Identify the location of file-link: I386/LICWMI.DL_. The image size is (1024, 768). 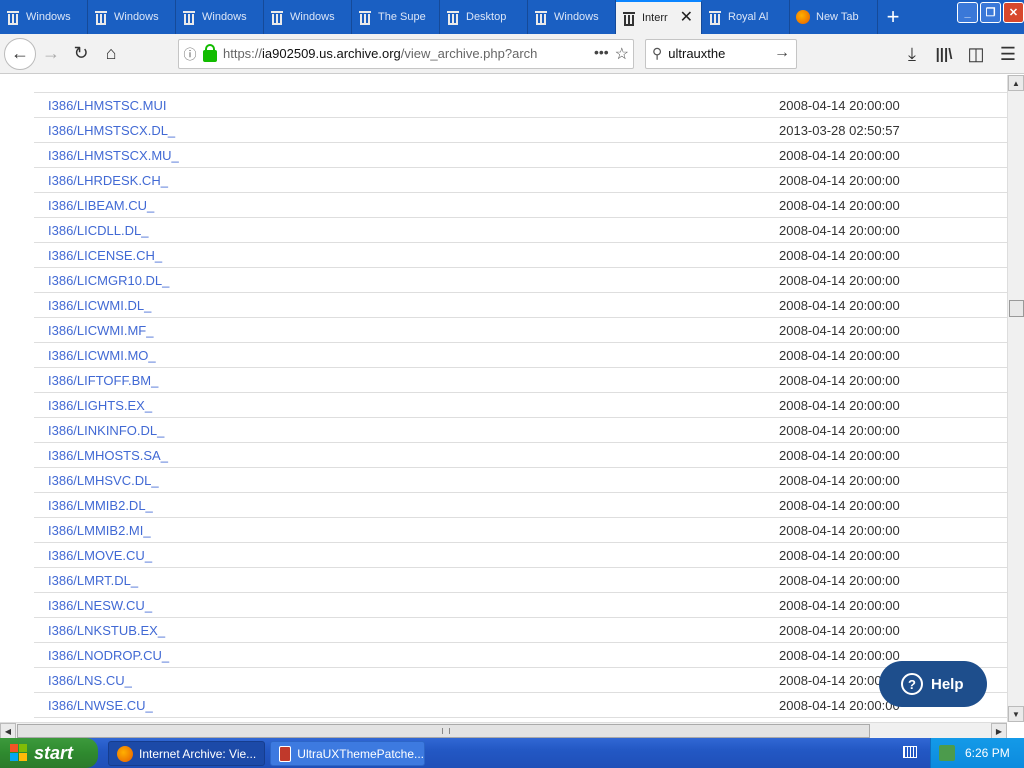
(99, 305).